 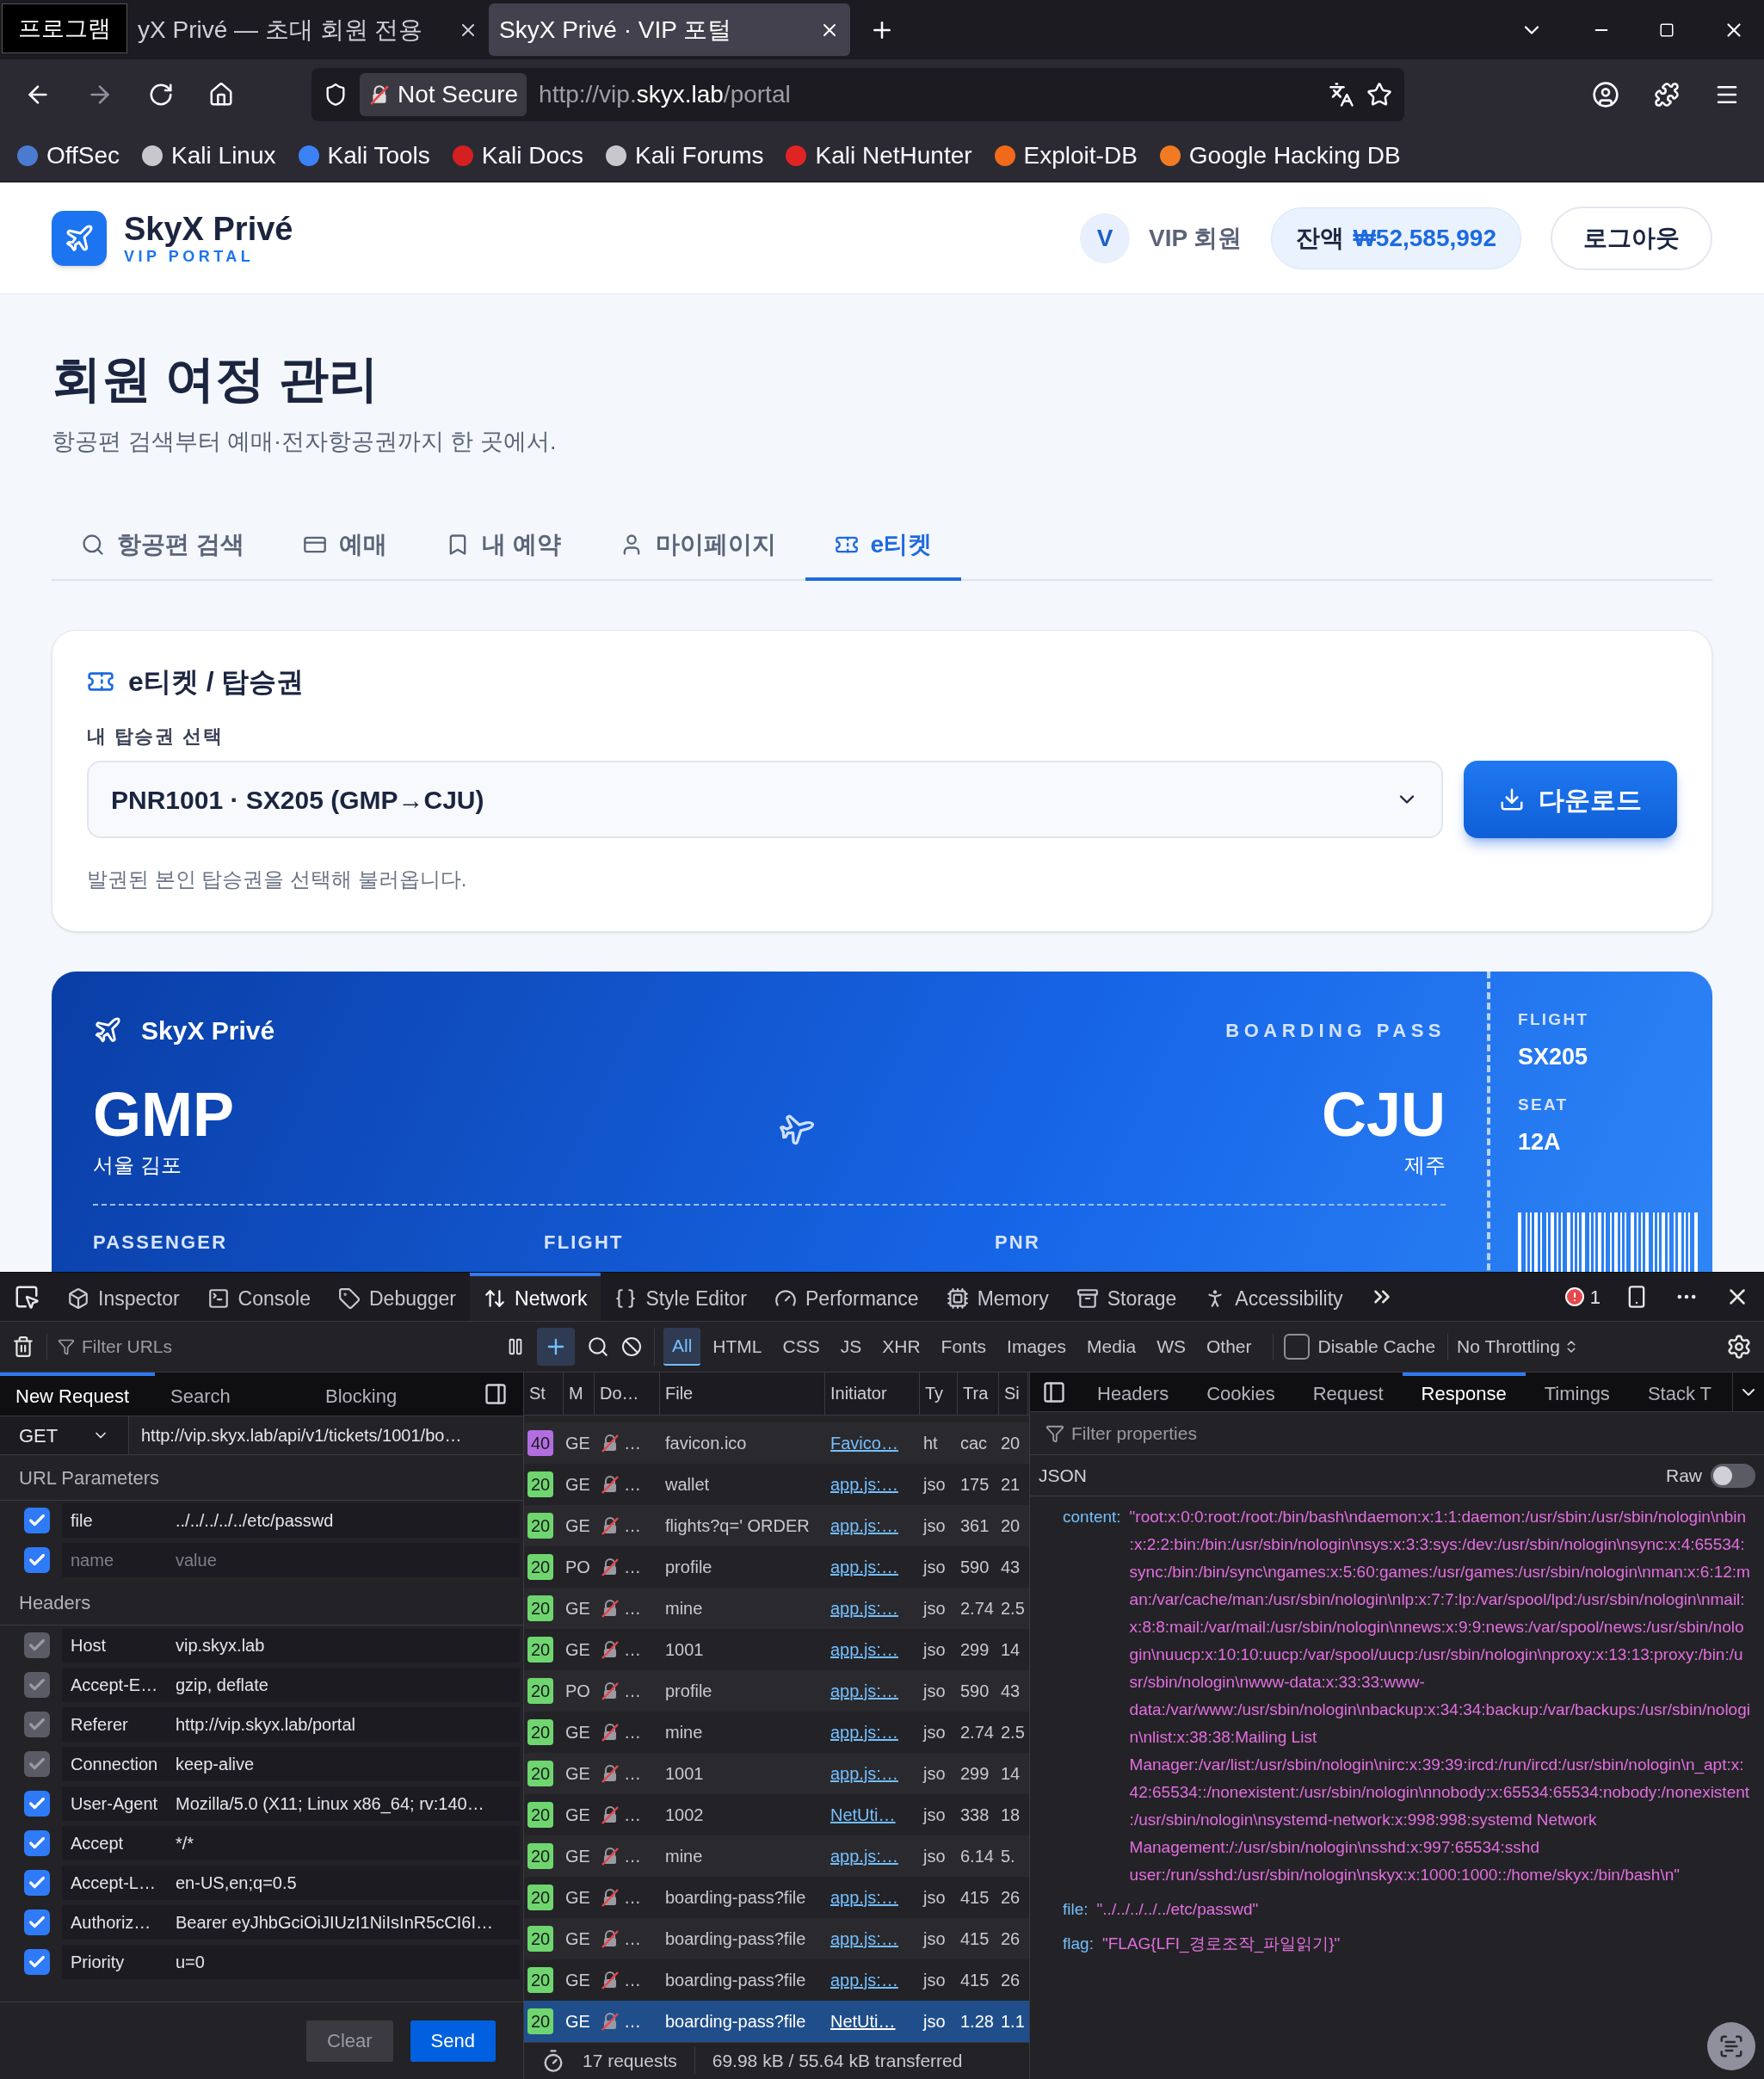 I want to click on search-icon, so click(x=598, y=1347).